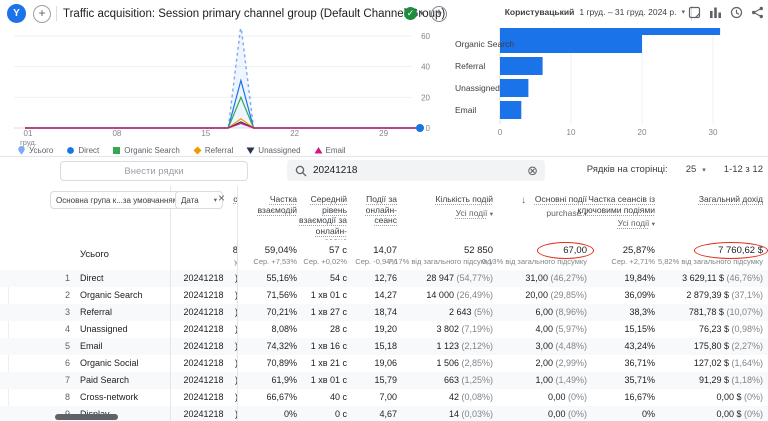 The height and width of the screenshot is (421, 768). Describe the element at coordinates (639, 397) in the screenshot. I see `key-event-rate-cell: 16,67%` at that location.